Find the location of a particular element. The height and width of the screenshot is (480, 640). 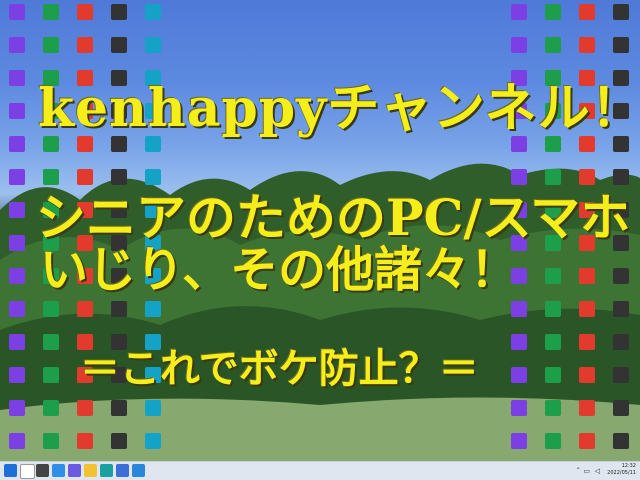

clock: 12:32 2022/05/11 is located at coordinates (621, 470).